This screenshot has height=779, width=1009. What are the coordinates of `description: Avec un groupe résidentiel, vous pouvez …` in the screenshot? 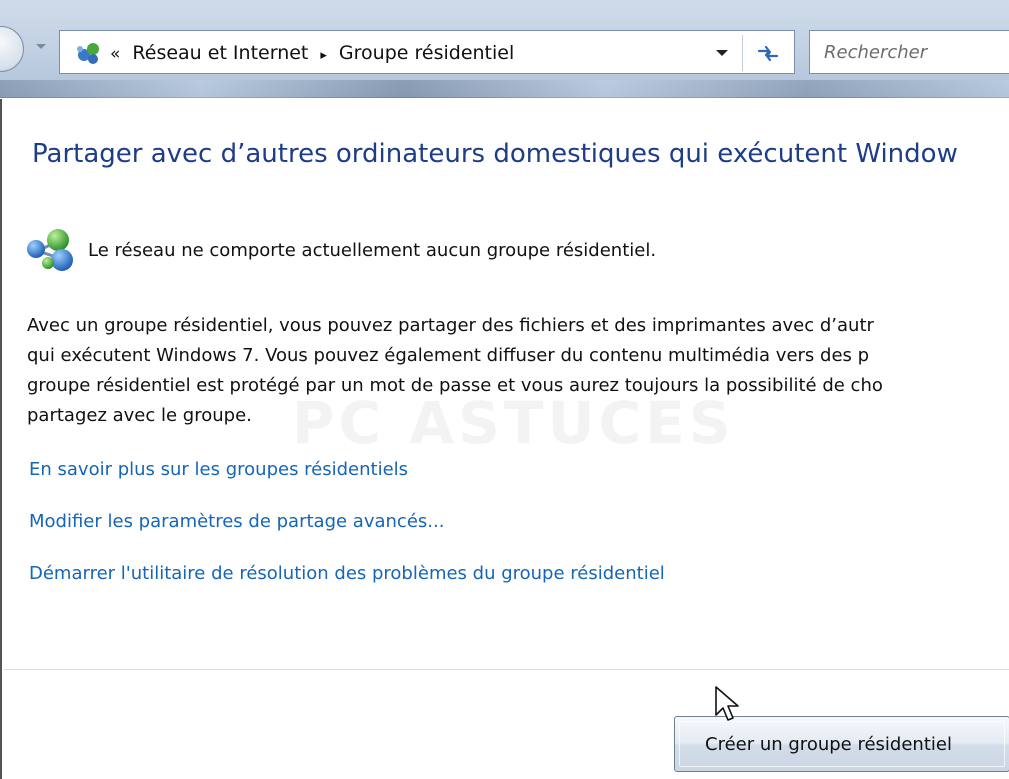 It's located at (518, 371).